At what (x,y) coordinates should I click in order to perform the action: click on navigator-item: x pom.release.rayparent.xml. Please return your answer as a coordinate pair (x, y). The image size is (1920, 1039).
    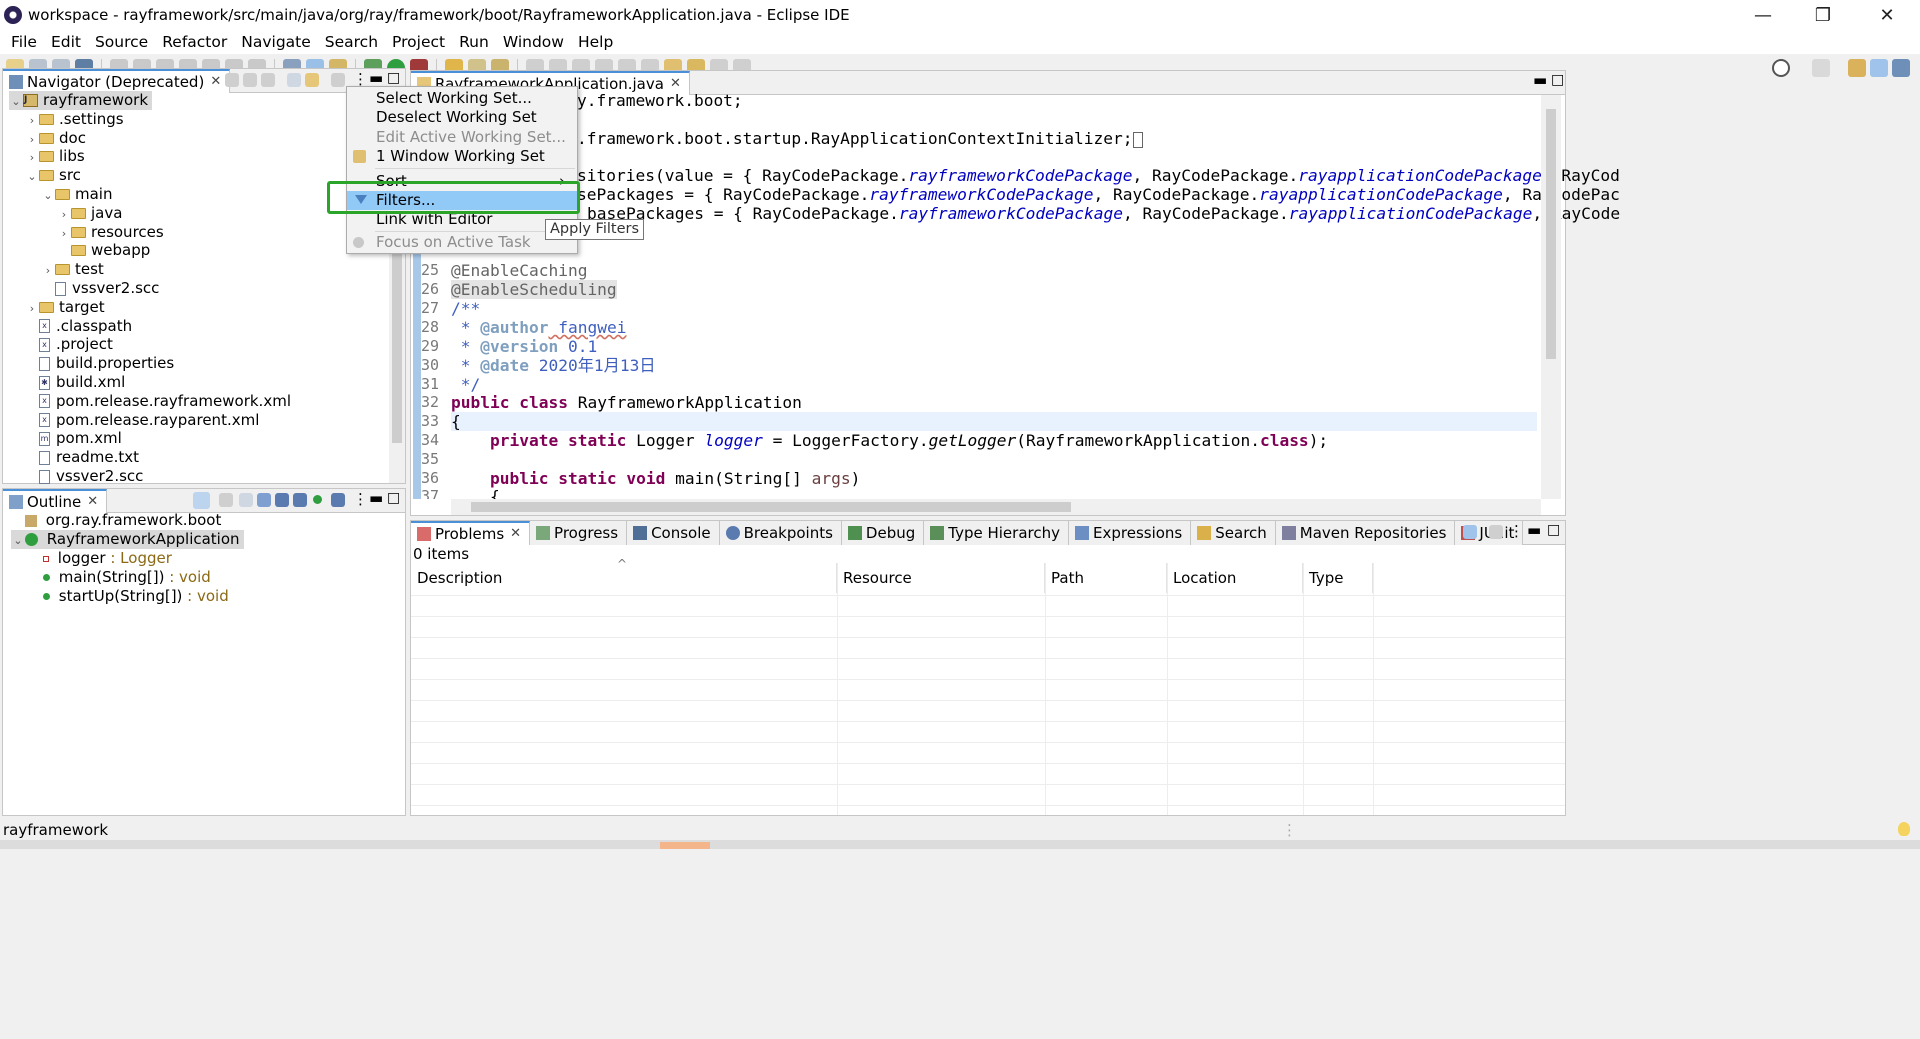
    Looking at the image, I should click on (142, 420).